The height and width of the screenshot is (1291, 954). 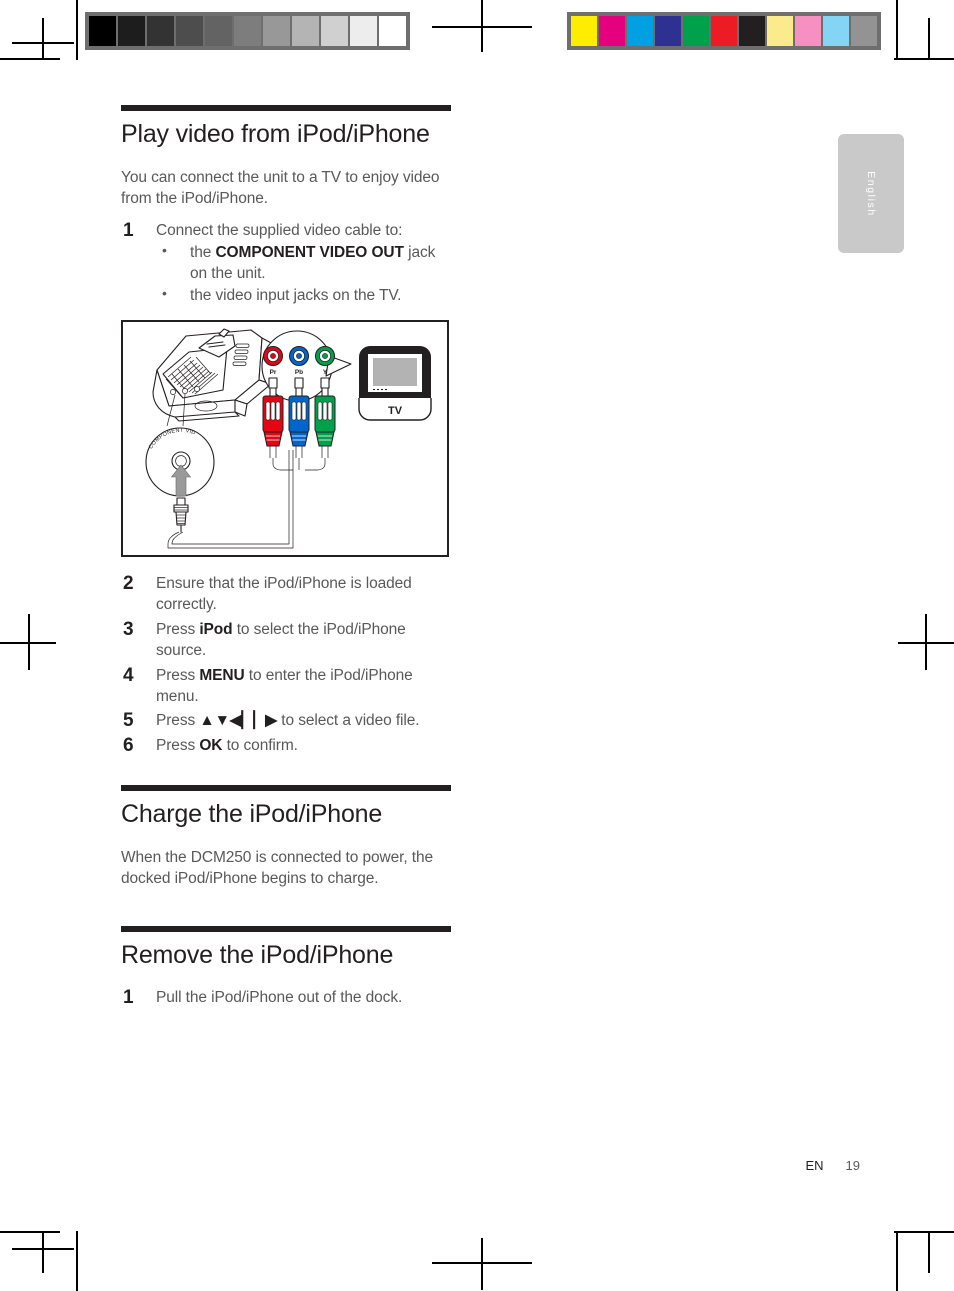 What do you see at coordinates (252, 814) in the screenshot?
I see `page-title-charge: Charge the iPod/iPhone` at bounding box center [252, 814].